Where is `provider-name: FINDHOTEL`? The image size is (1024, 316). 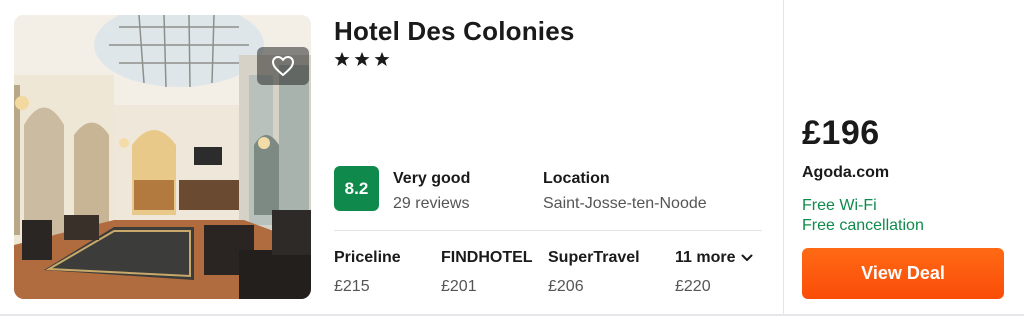
provider-name: FINDHOTEL is located at coordinates (487, 257).